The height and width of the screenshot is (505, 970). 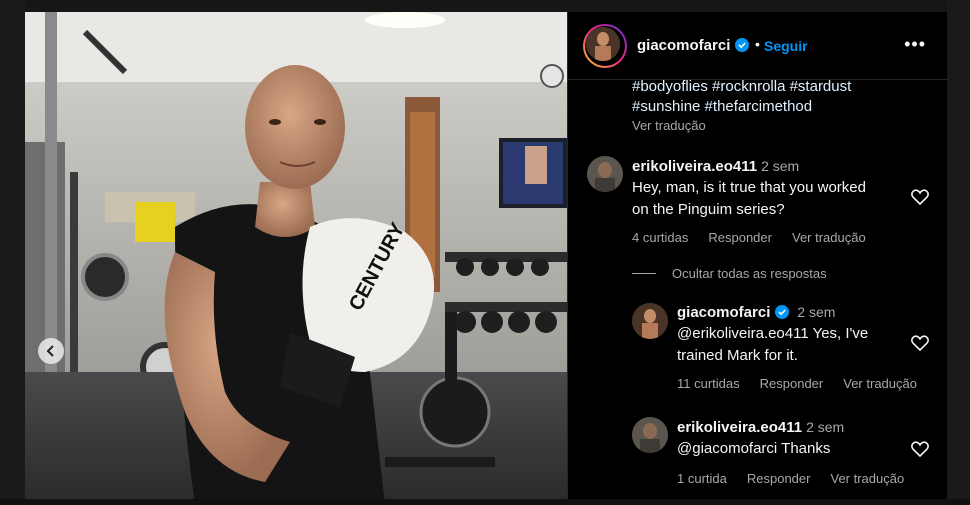 I want to click on post-header: giacomofarci • Seguir •••, so click(x=758, y=46).